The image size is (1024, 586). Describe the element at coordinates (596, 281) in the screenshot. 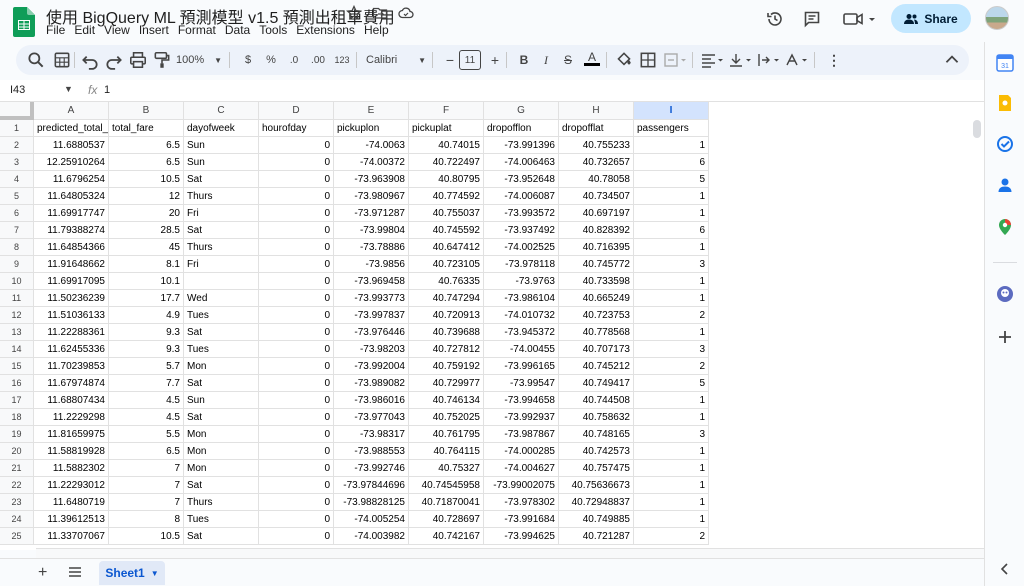

I see `table-cell: 40.733598` at that location.